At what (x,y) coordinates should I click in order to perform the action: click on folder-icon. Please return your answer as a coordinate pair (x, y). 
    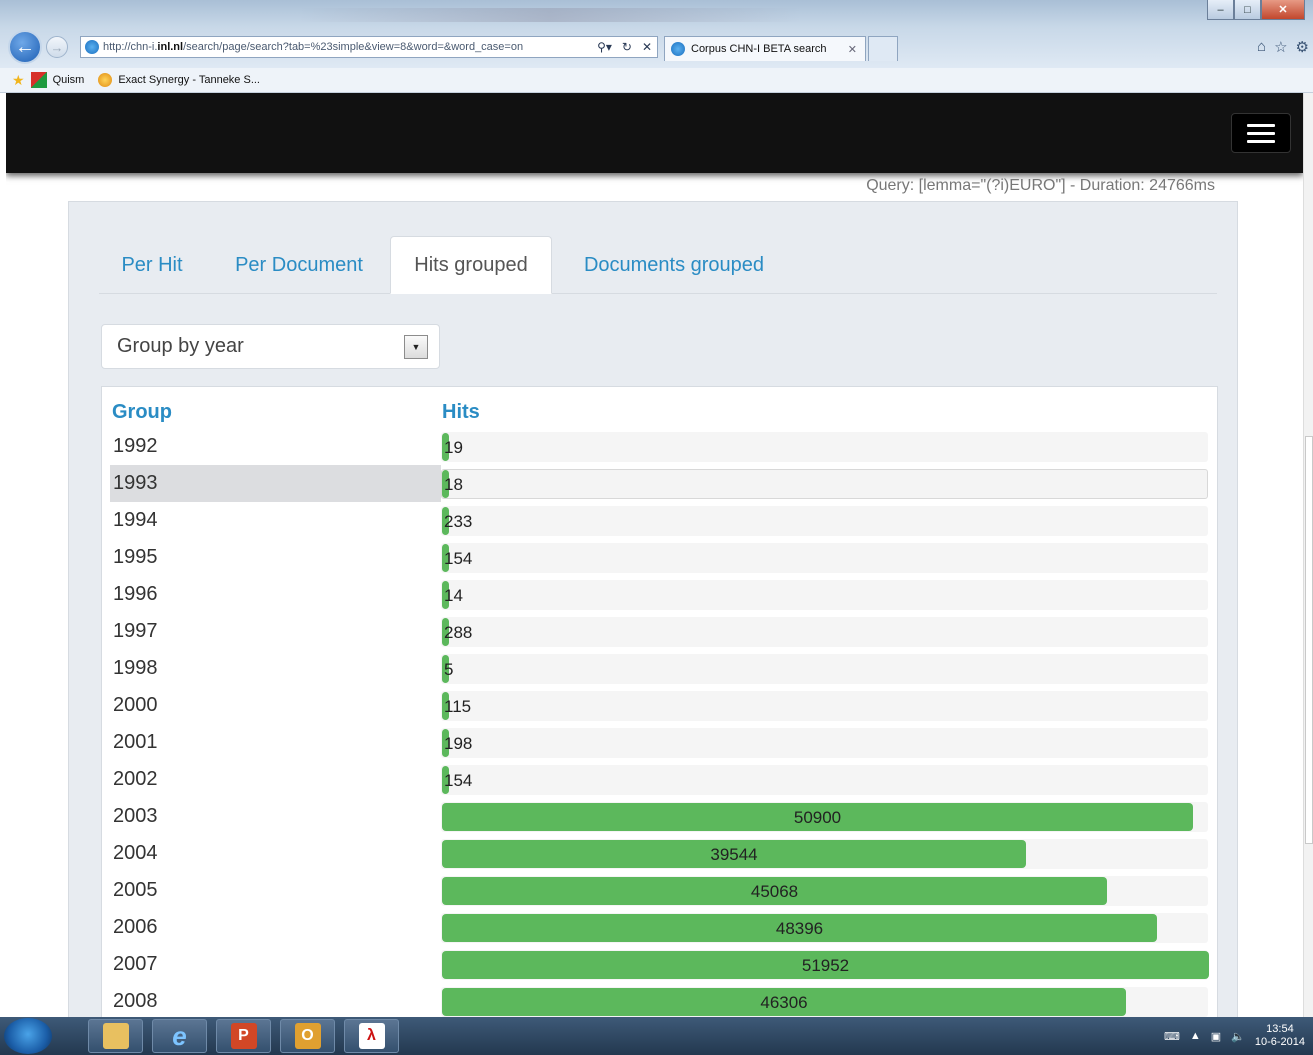
    Looking at the image, I should click on (115, 1036).